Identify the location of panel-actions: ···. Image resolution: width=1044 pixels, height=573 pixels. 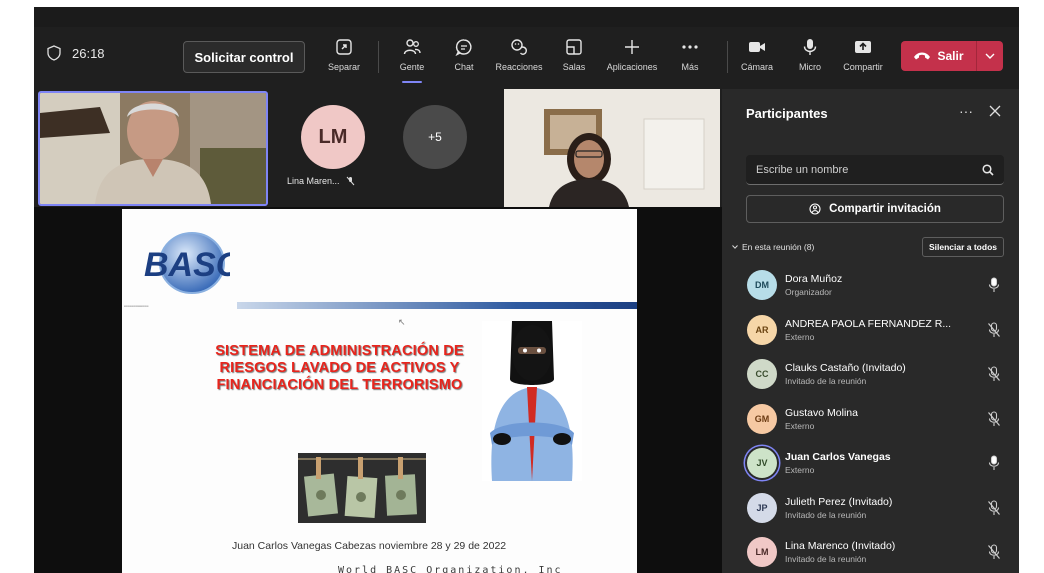
(980, 111).